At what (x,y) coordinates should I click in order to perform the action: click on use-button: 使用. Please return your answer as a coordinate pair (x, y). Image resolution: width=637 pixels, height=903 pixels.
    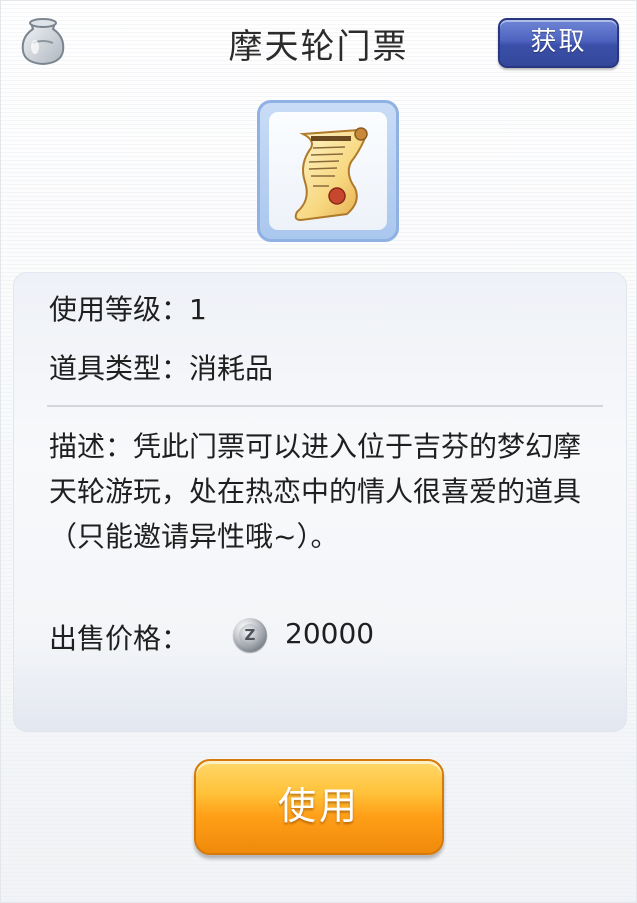
    Looking at the image, I should click on (319, 807).